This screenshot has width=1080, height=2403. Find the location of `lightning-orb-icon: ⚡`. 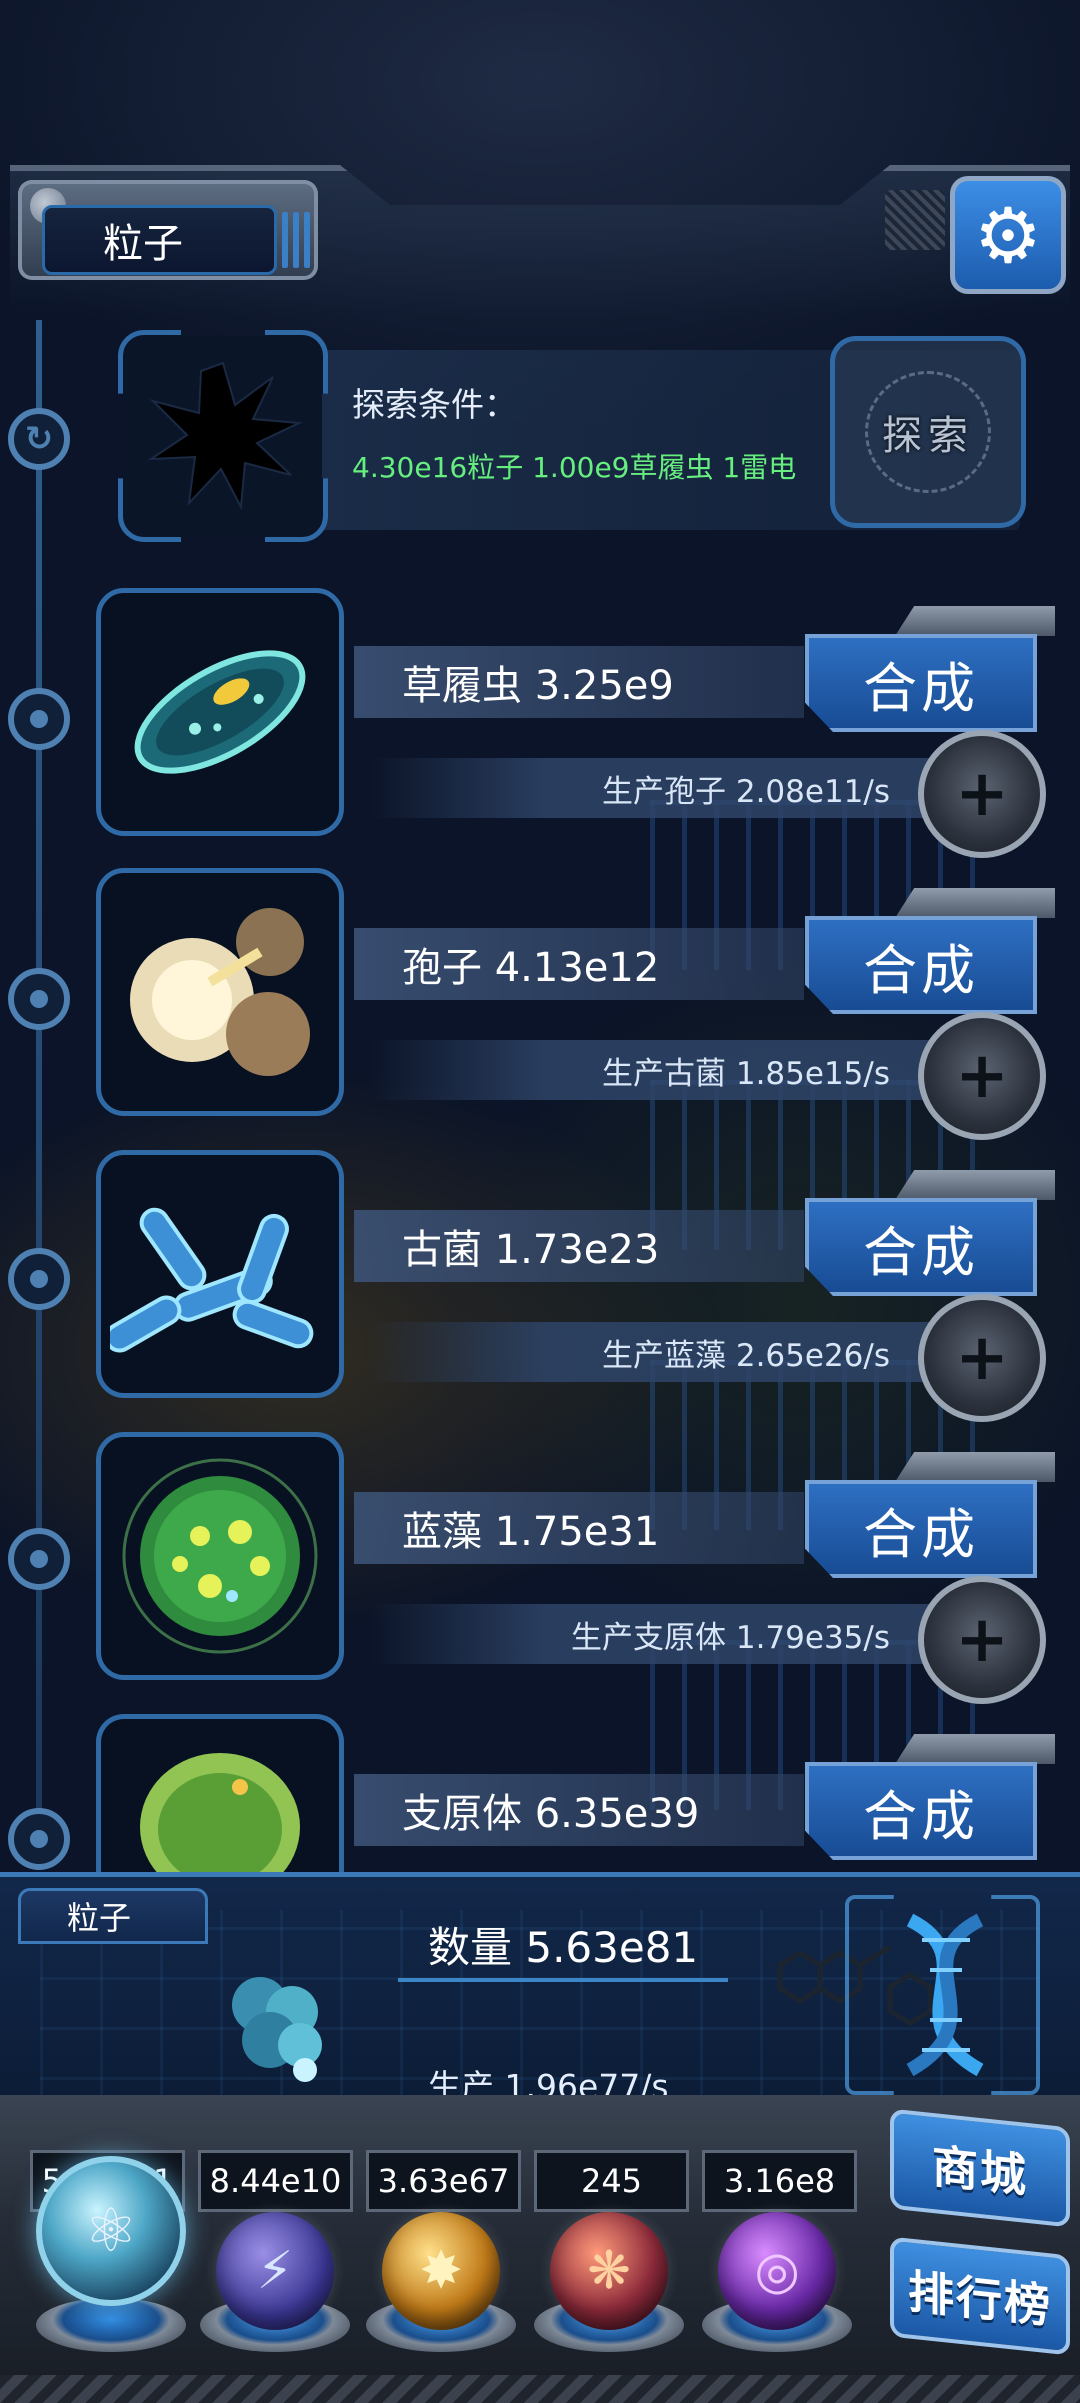

lightning-orb-icon: ⚡ is located at coordinates (275, 2271).